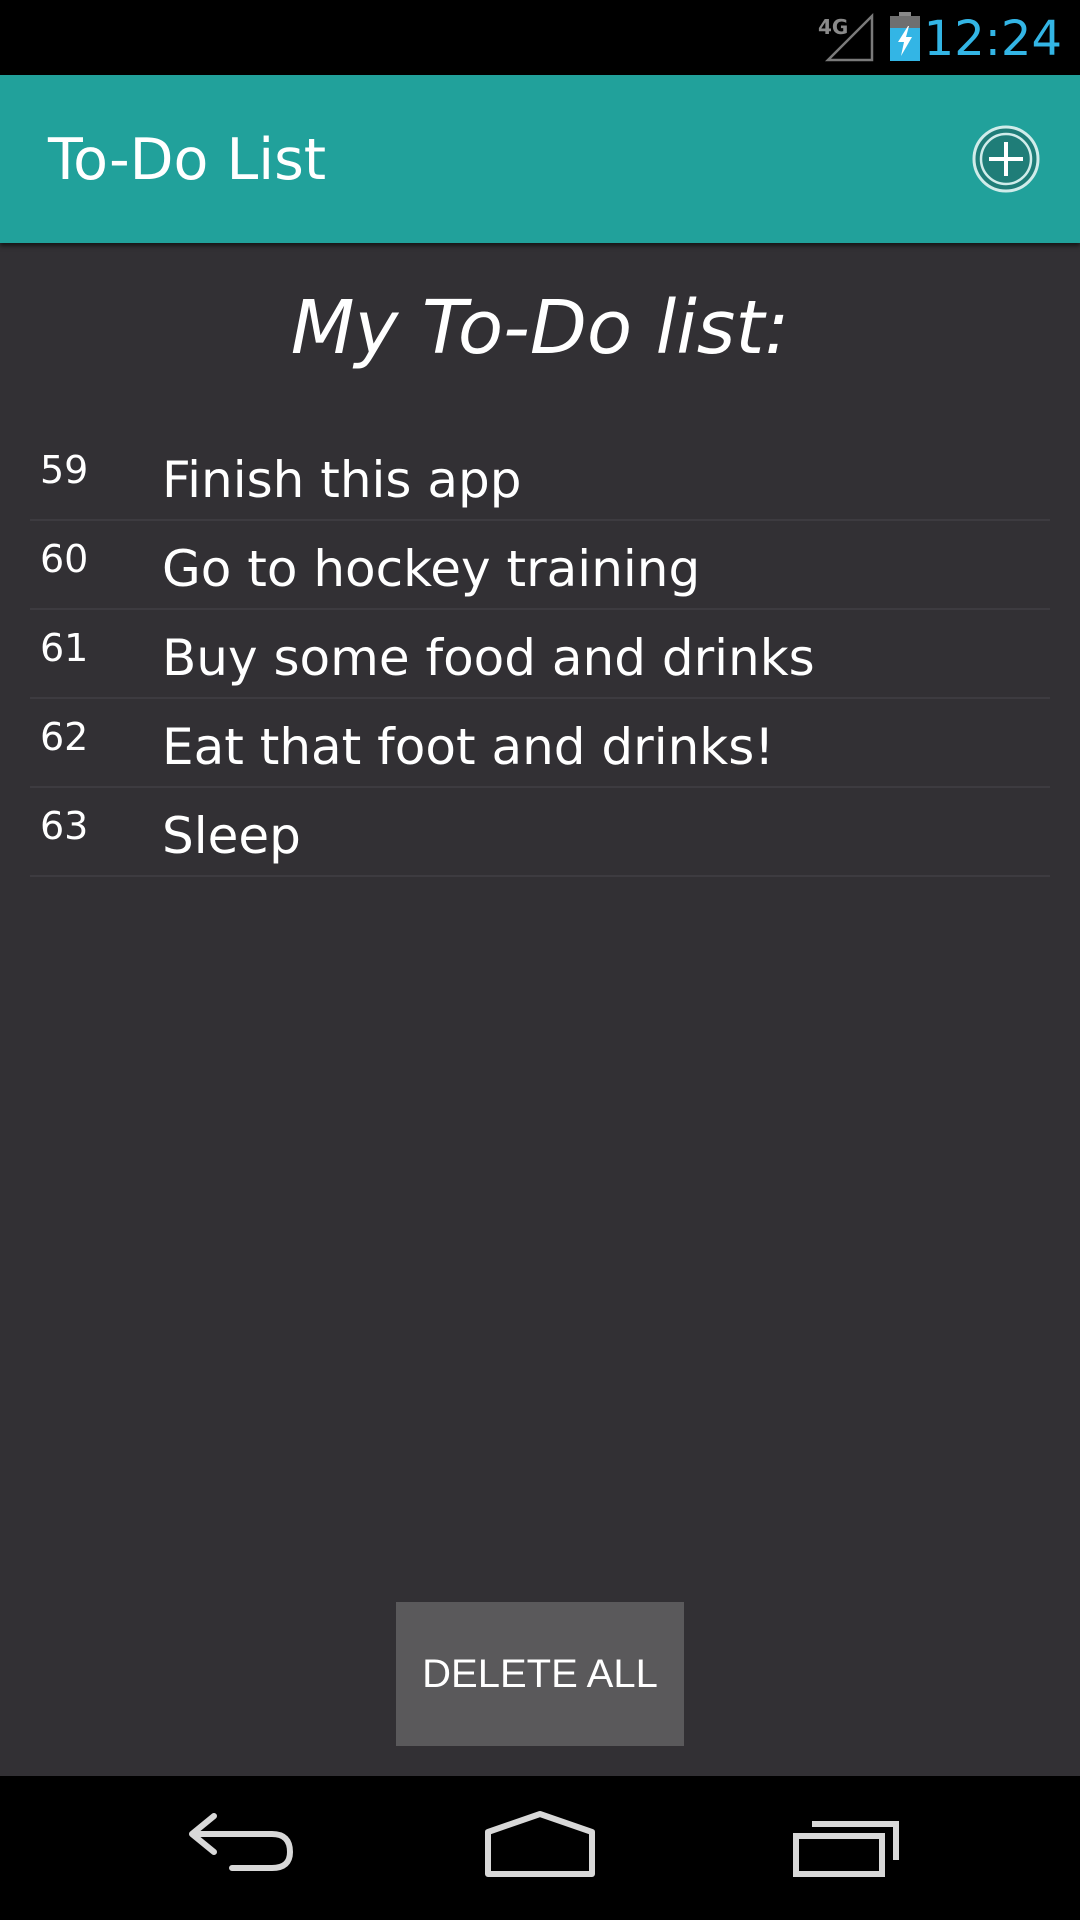 The height and width of the screenshot is (1920, 1080). Describe the element at coordinates (844, 1848) in the screenshot. I see `recent-apps-icon` at that location.